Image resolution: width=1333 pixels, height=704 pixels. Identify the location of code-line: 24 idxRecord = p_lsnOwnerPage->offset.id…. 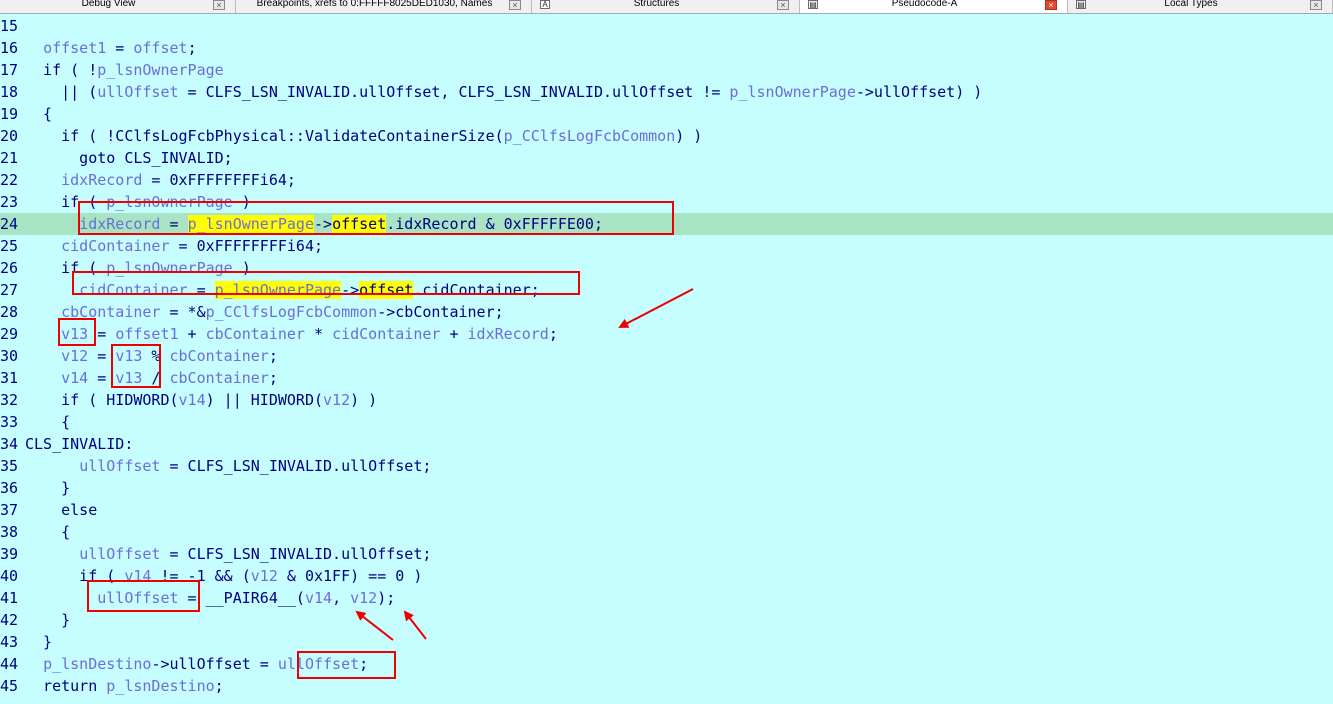
(666, 224).